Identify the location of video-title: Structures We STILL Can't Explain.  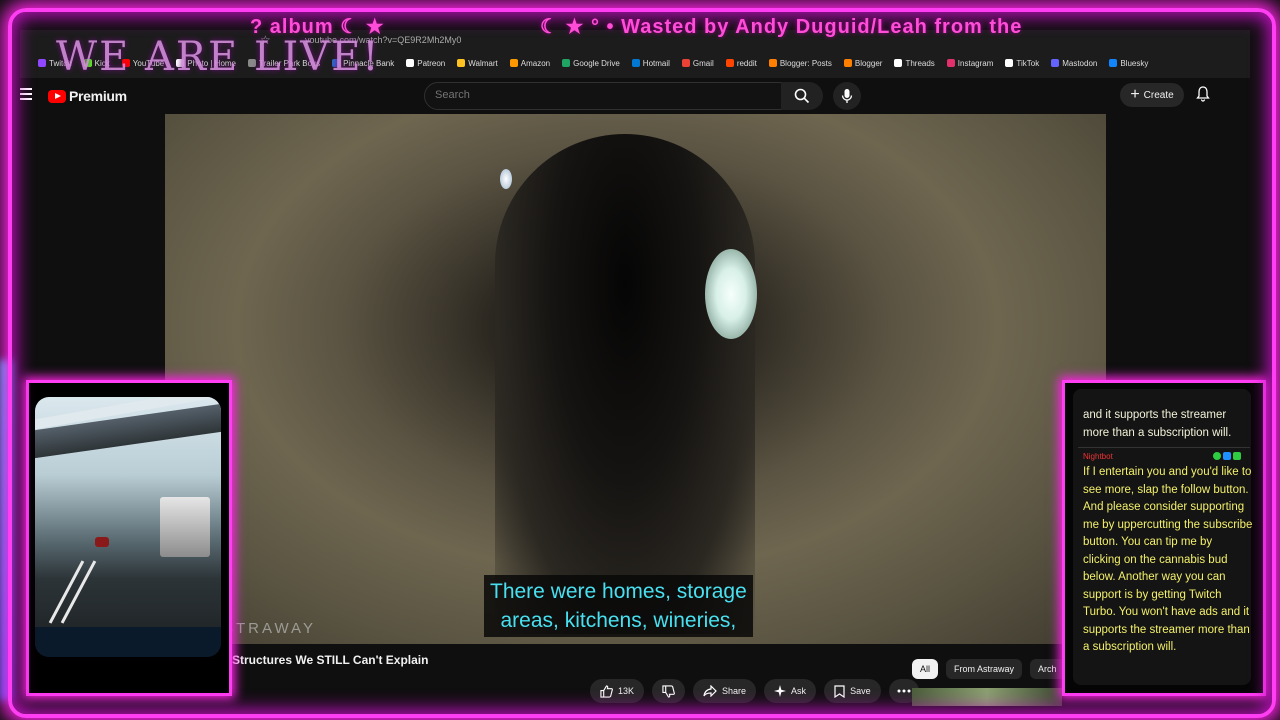
(330, 660).